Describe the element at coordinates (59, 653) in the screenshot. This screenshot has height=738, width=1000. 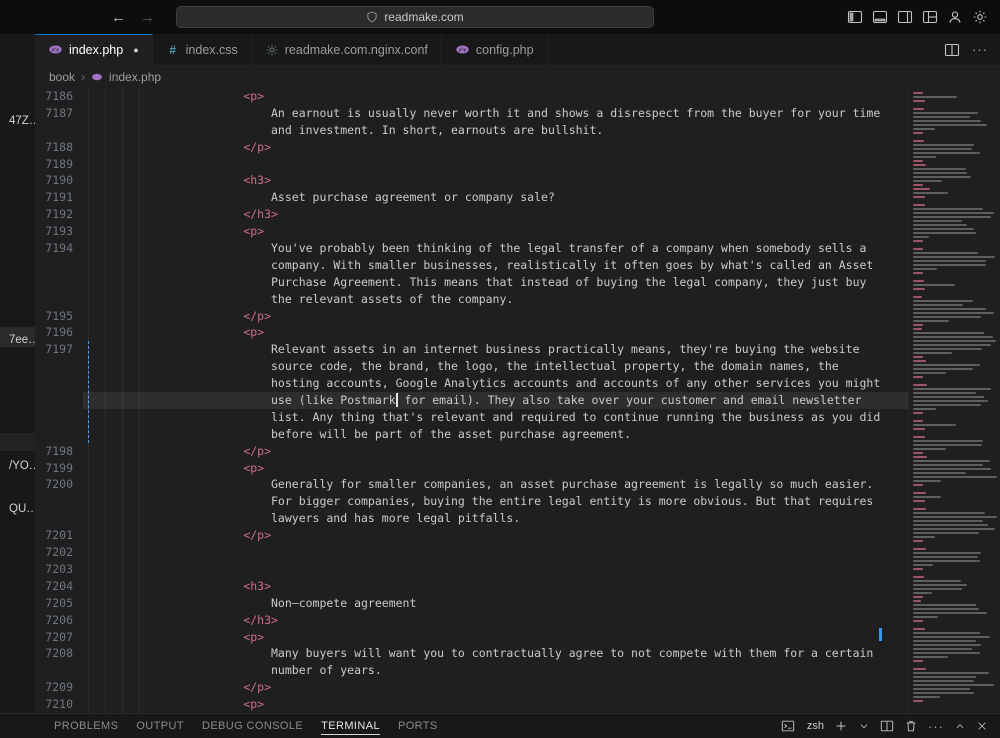
I see `line-number: 7208` at that location.